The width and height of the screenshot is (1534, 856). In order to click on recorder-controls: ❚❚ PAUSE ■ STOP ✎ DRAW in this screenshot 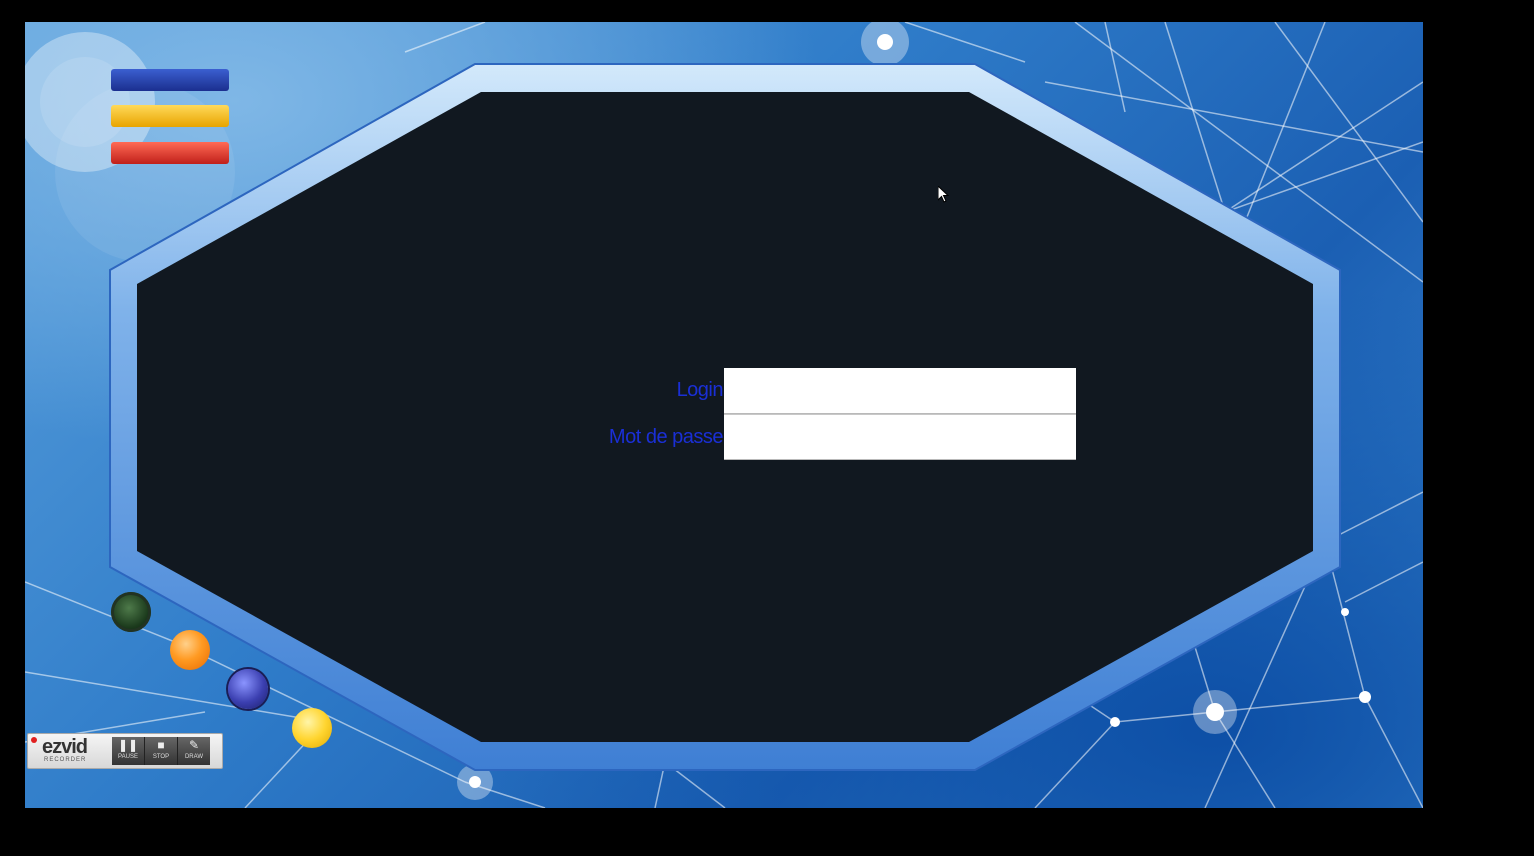, I will do `click(161, 751)`.